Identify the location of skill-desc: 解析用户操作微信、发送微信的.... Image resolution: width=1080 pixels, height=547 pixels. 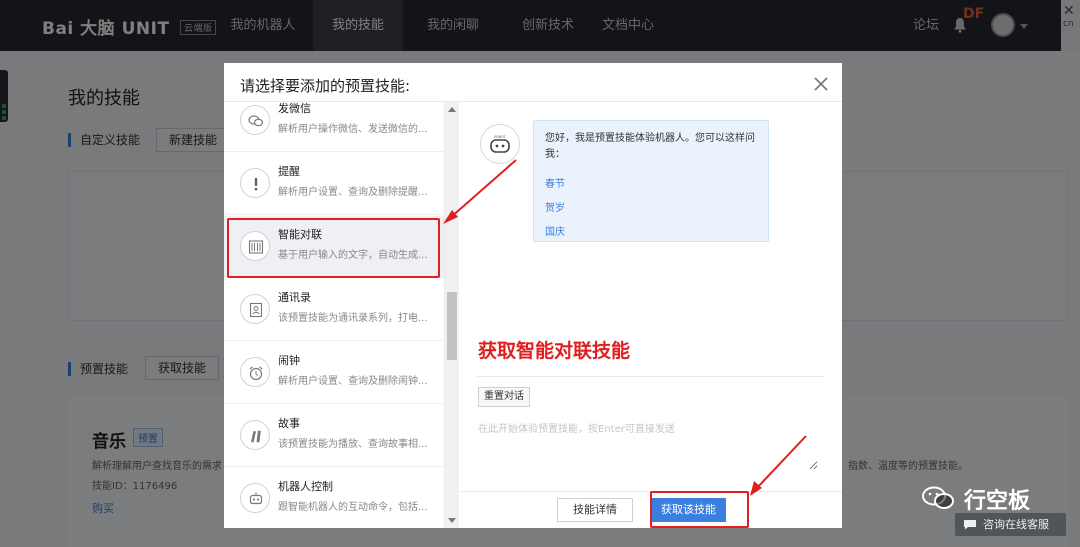
(353, 129).